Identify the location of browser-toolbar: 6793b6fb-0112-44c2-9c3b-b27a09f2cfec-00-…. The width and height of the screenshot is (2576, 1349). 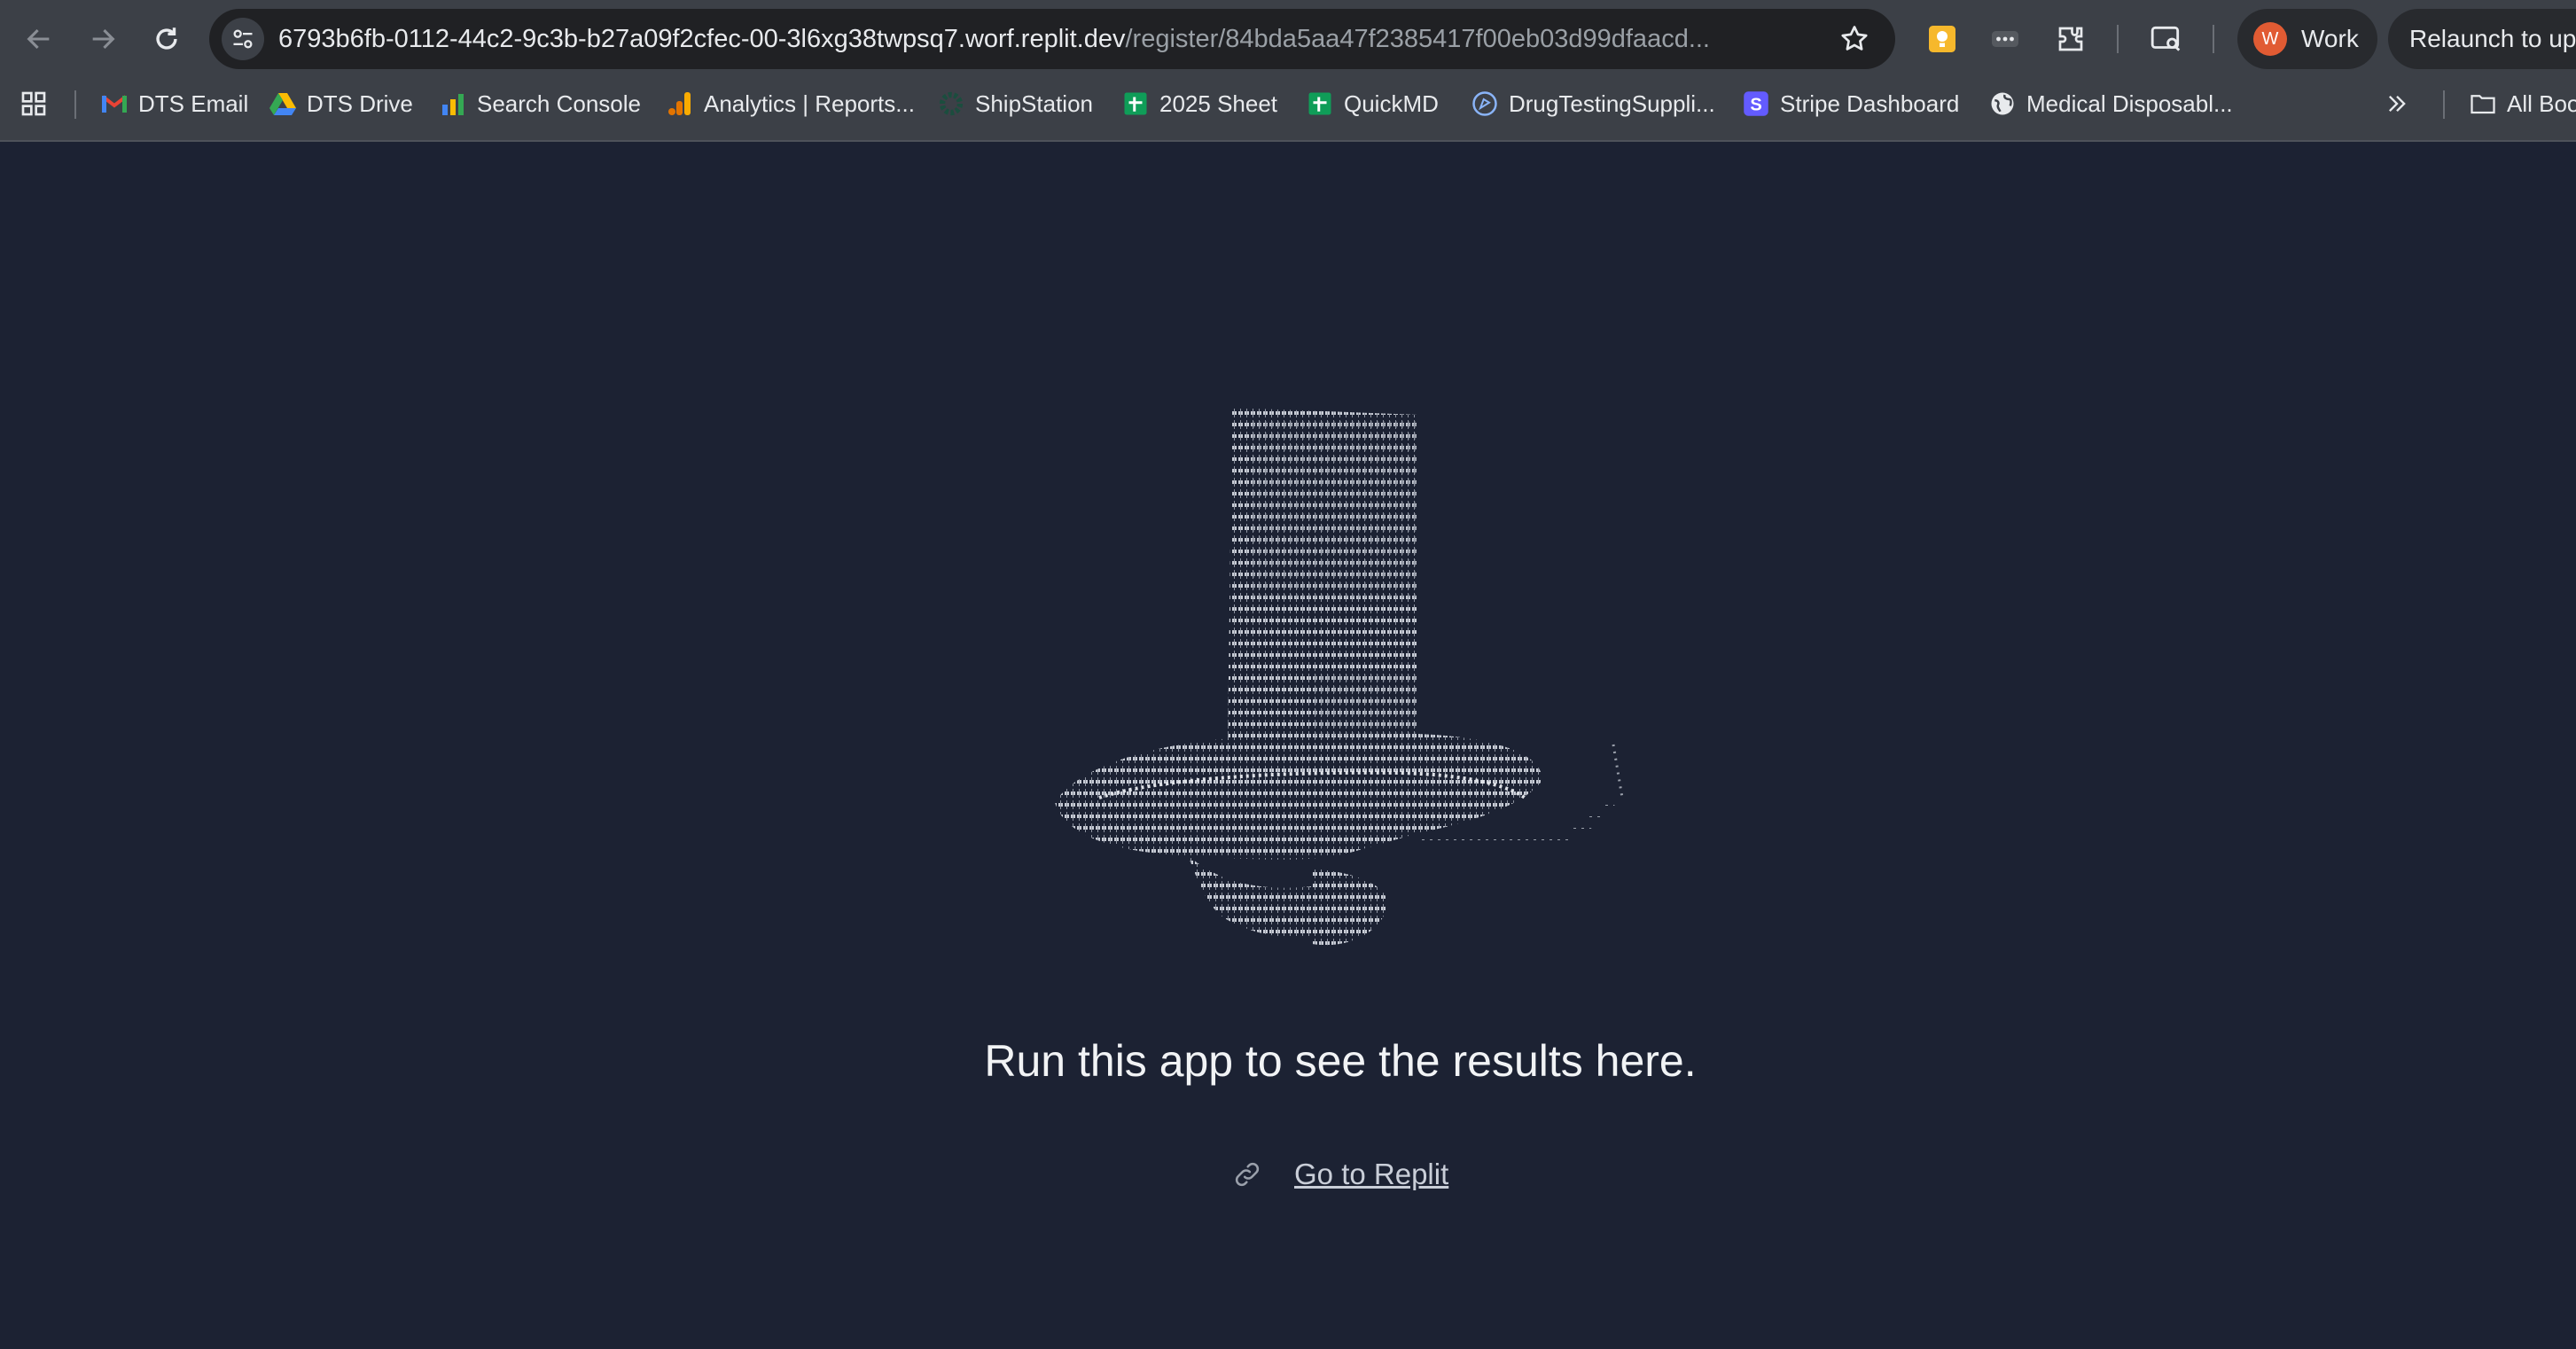
(1288, 39).